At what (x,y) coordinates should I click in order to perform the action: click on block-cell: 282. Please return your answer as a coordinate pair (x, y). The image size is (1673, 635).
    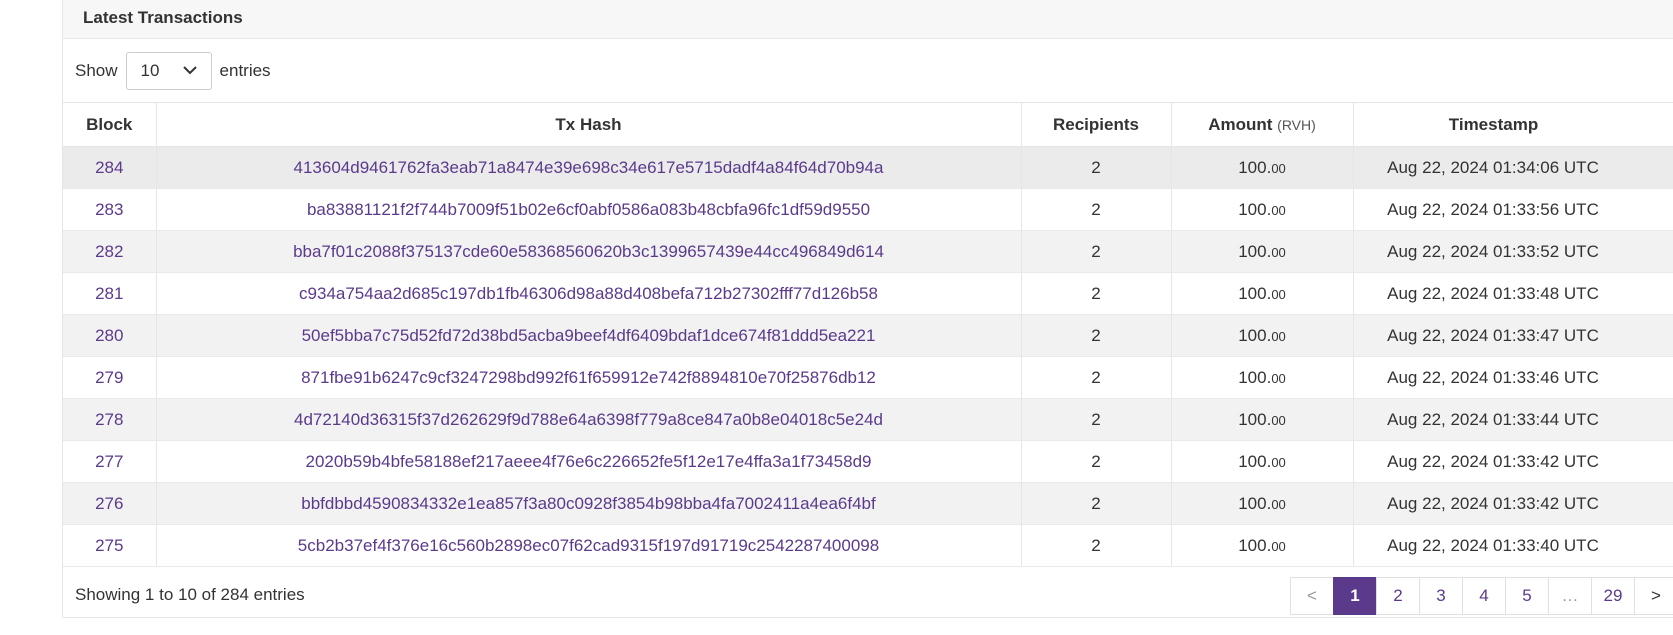
    Looking at the image, I should click on (110, 251).